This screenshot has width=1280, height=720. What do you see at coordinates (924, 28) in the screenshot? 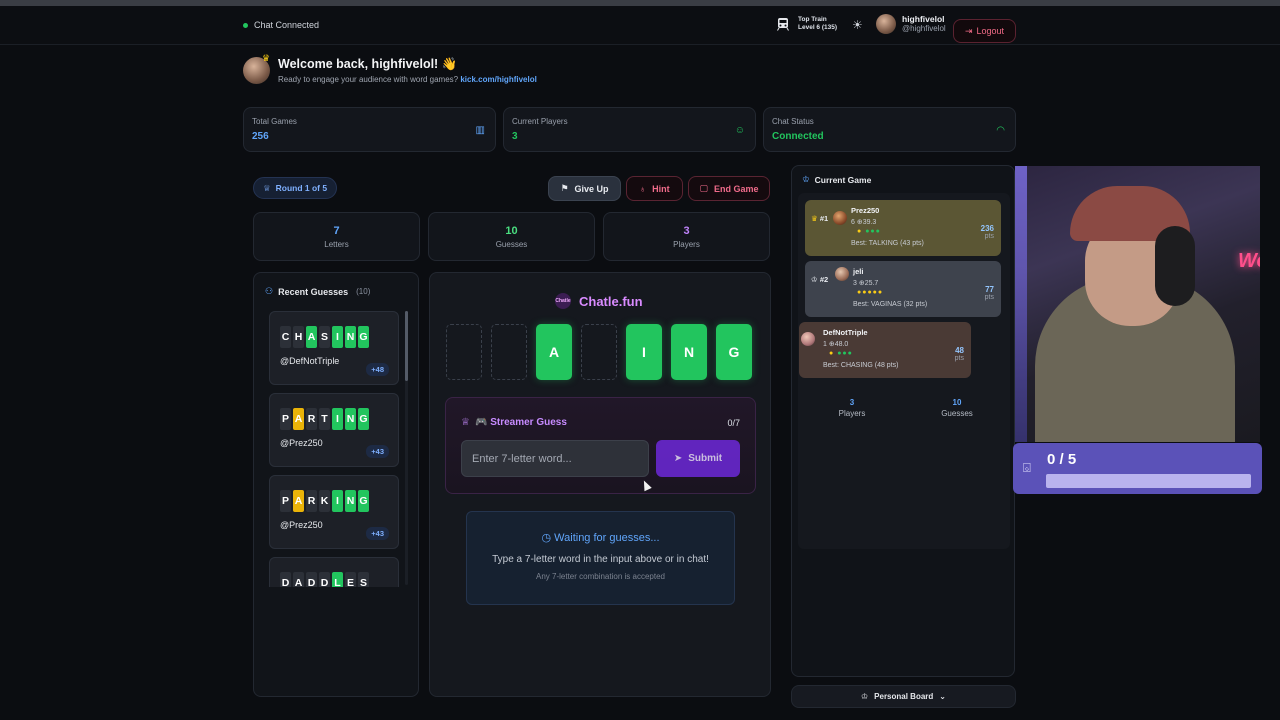
I see `user-handle: @highfivelol` at bounding box center [924, 28].